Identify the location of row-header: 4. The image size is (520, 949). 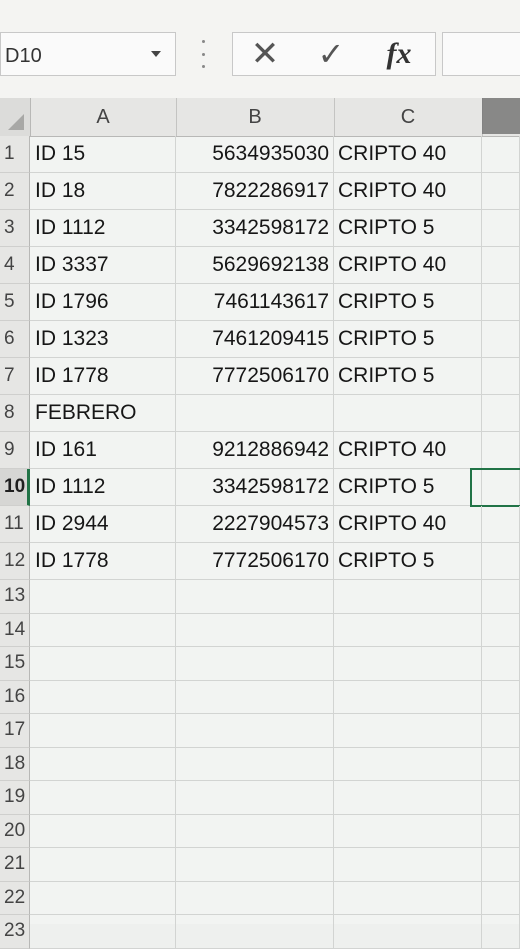
(15, 265).